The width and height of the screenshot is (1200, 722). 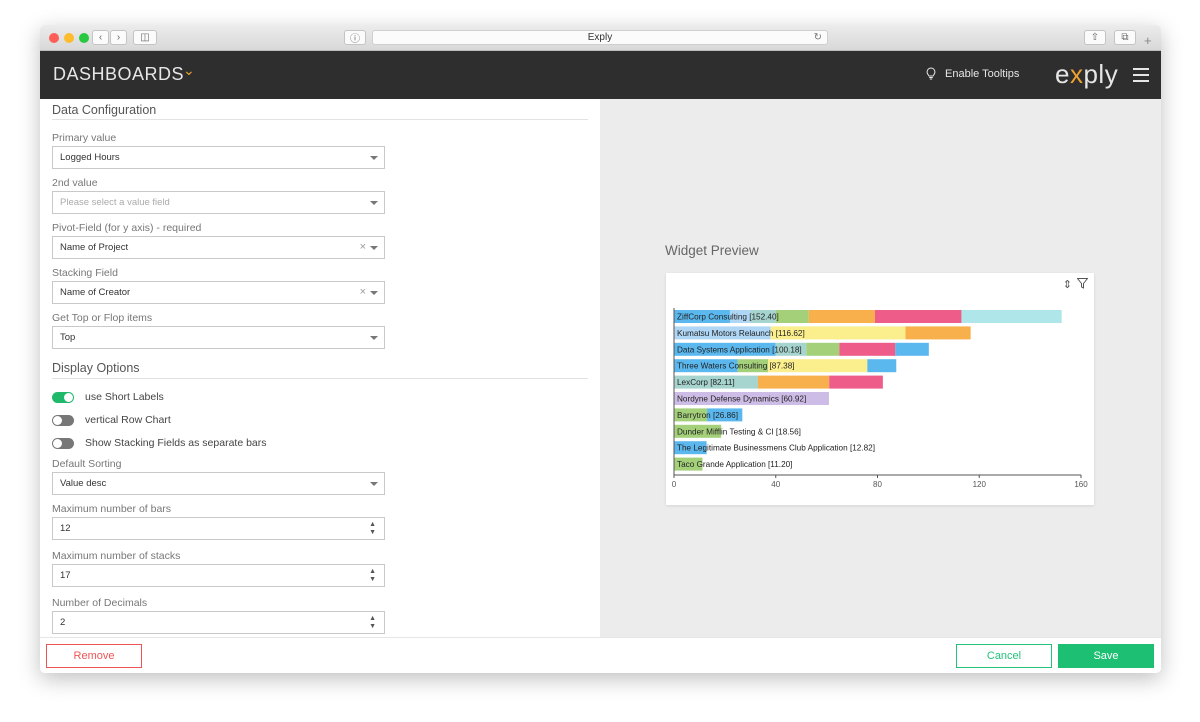 What do you see at coordinates (145, 37) in the screenshot?
I see `sidebar-icon: ◫` at bounding box center [145, 37].